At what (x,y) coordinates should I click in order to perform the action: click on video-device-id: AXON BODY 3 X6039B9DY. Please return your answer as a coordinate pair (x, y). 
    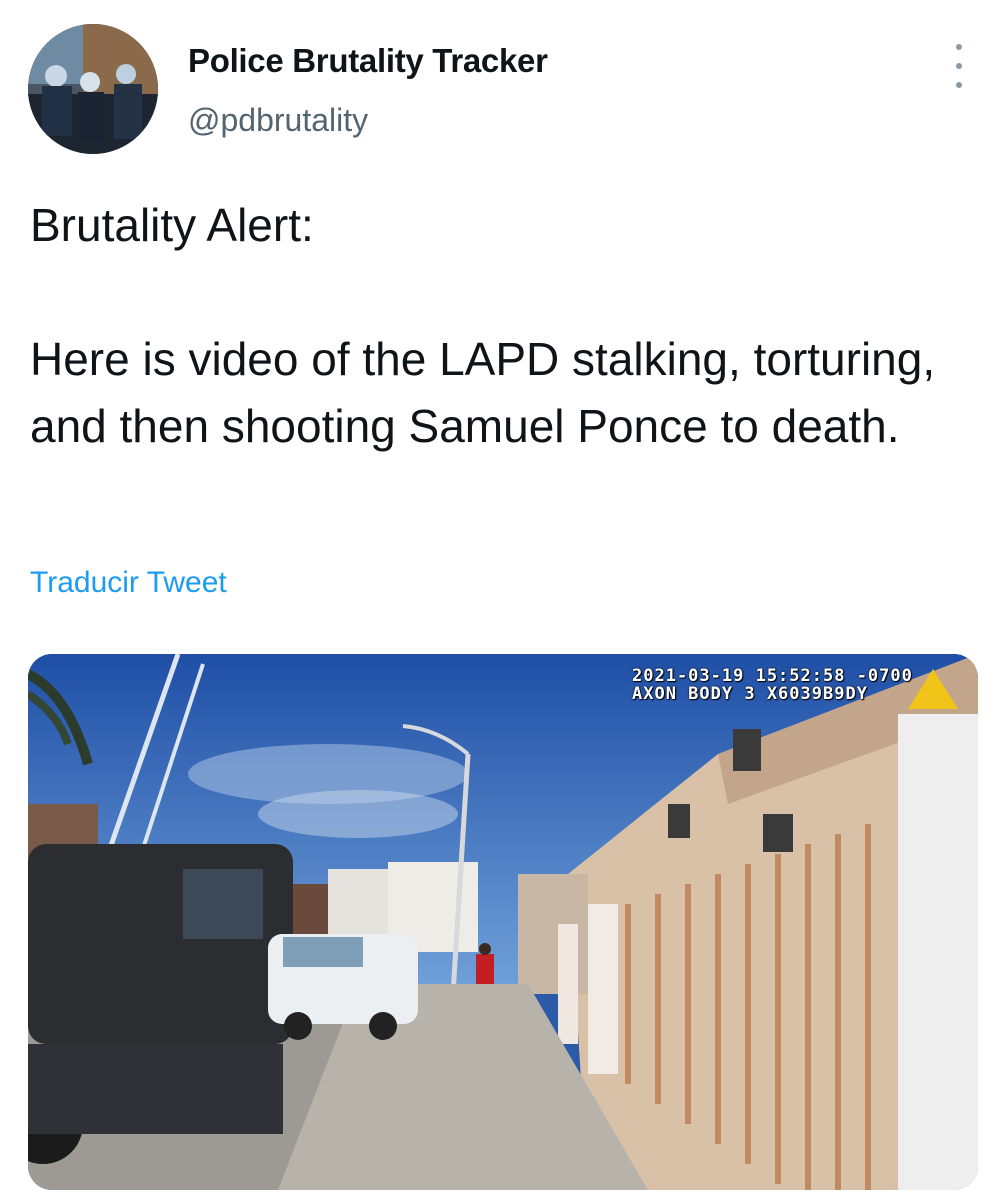
    Looking at the image, I should click on (750, 694).